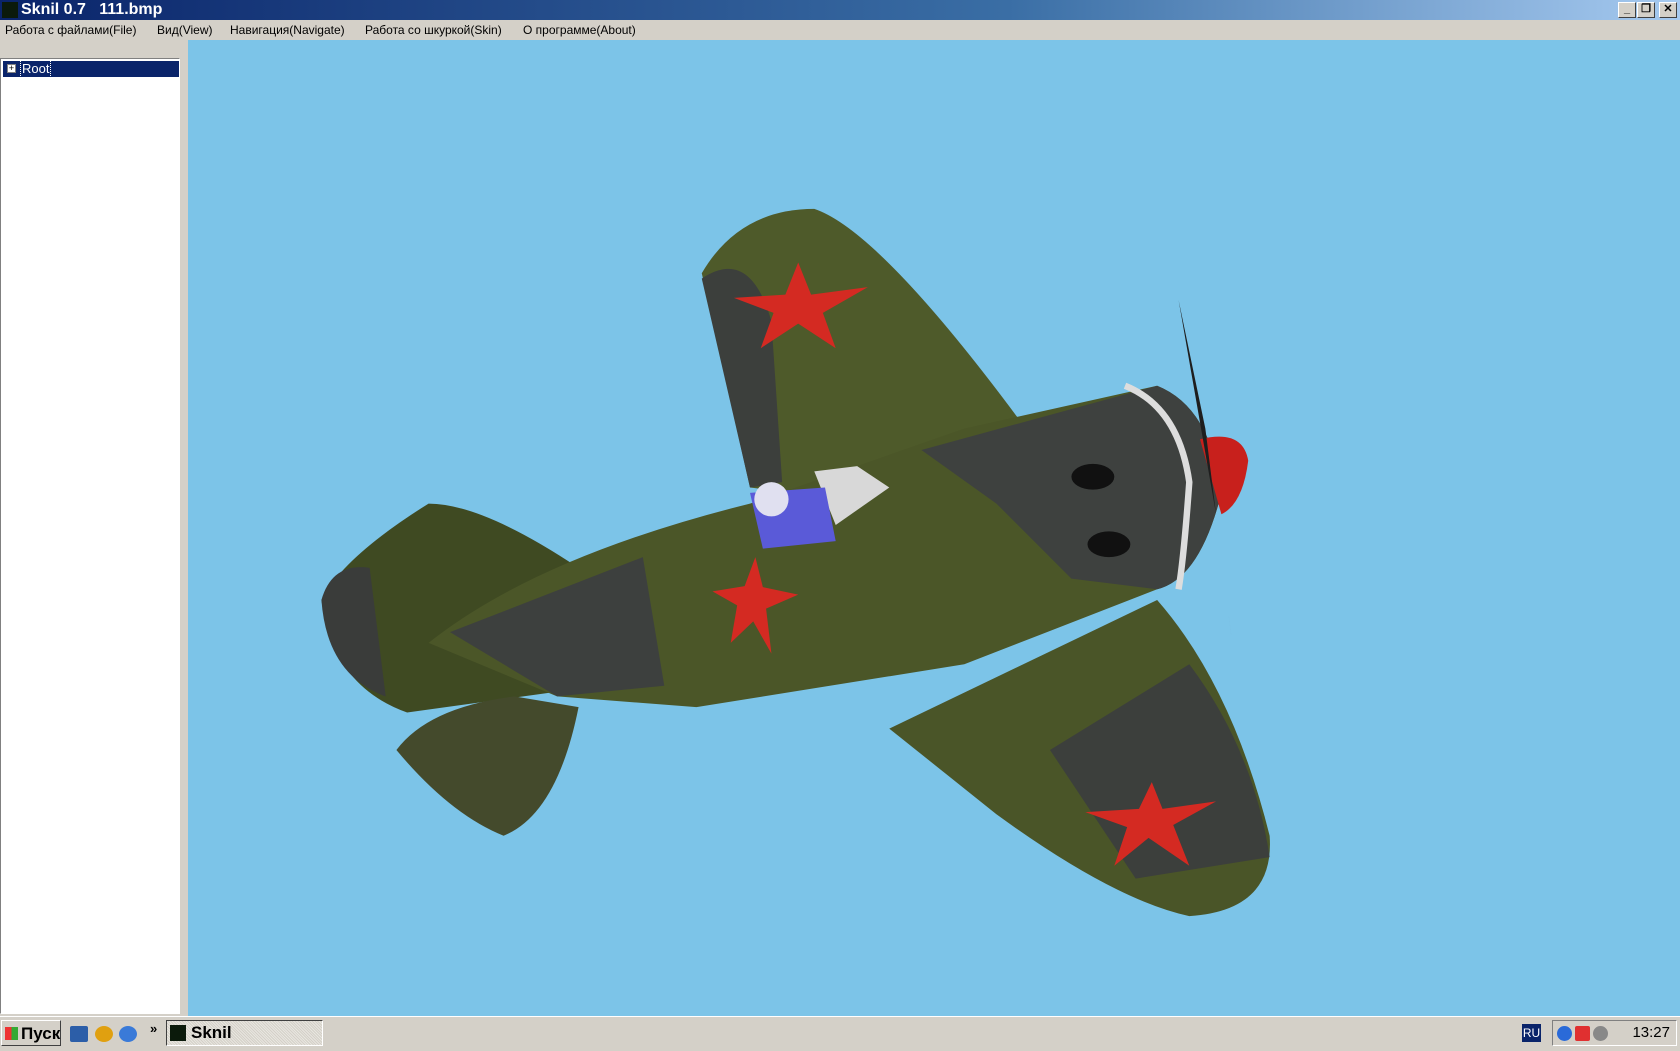  Describe the element at coordinates (211, 1032) in the screenshot. I see `task-label: Sknil` at that location.